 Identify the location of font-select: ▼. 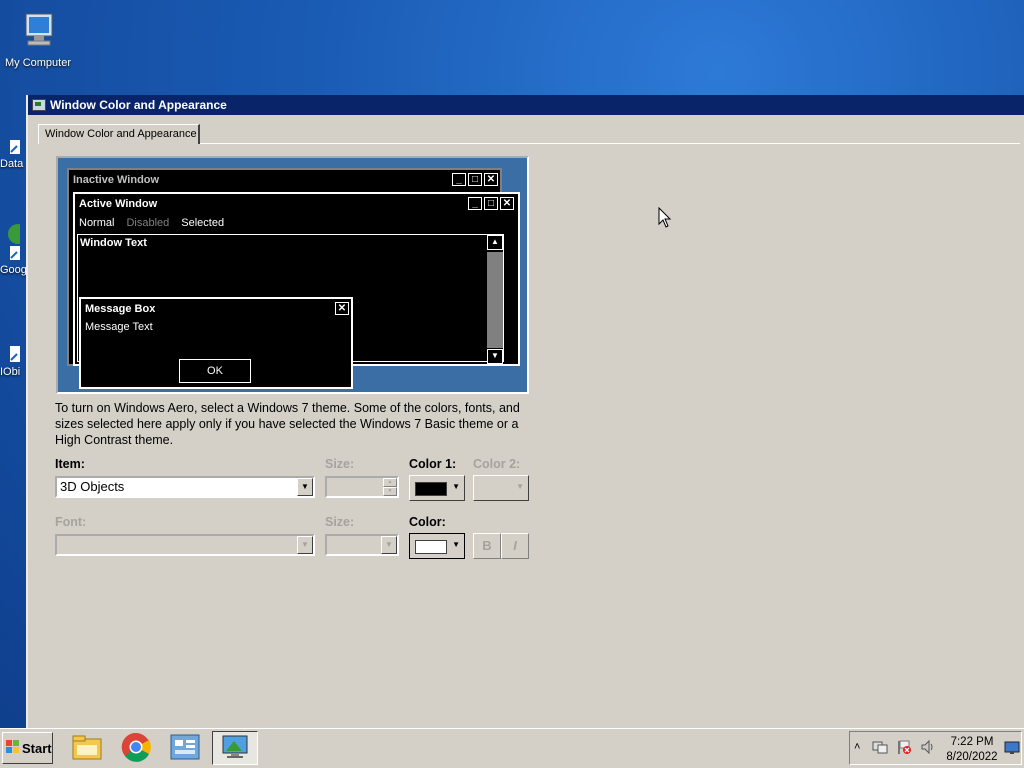
(185, 545).